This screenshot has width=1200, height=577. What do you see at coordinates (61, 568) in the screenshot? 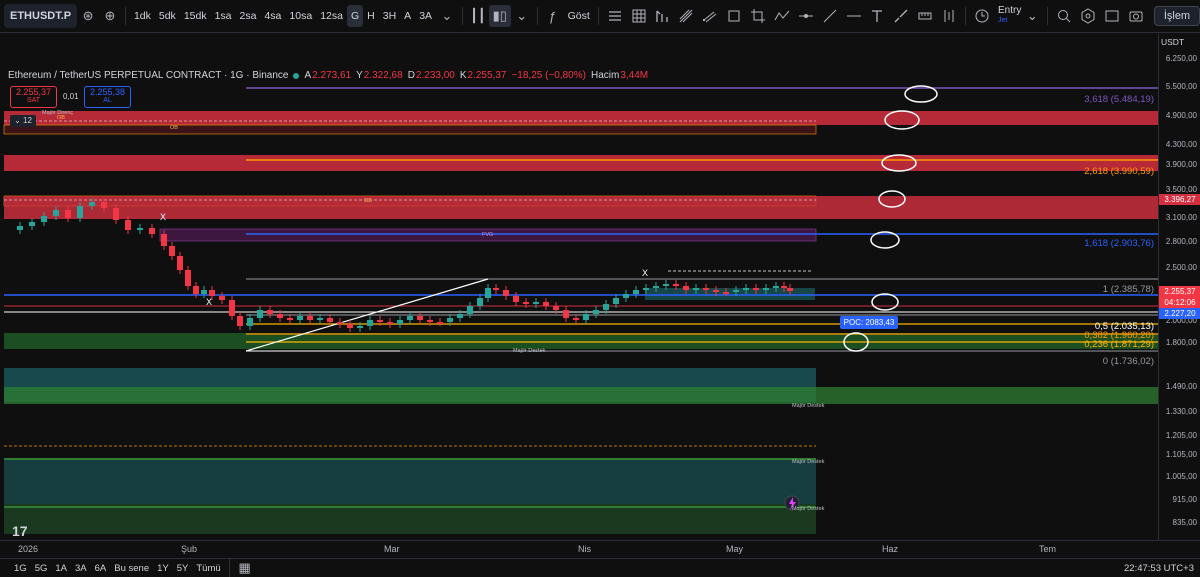
I see `range-1a: 1A` at bounding box center [61, 568].